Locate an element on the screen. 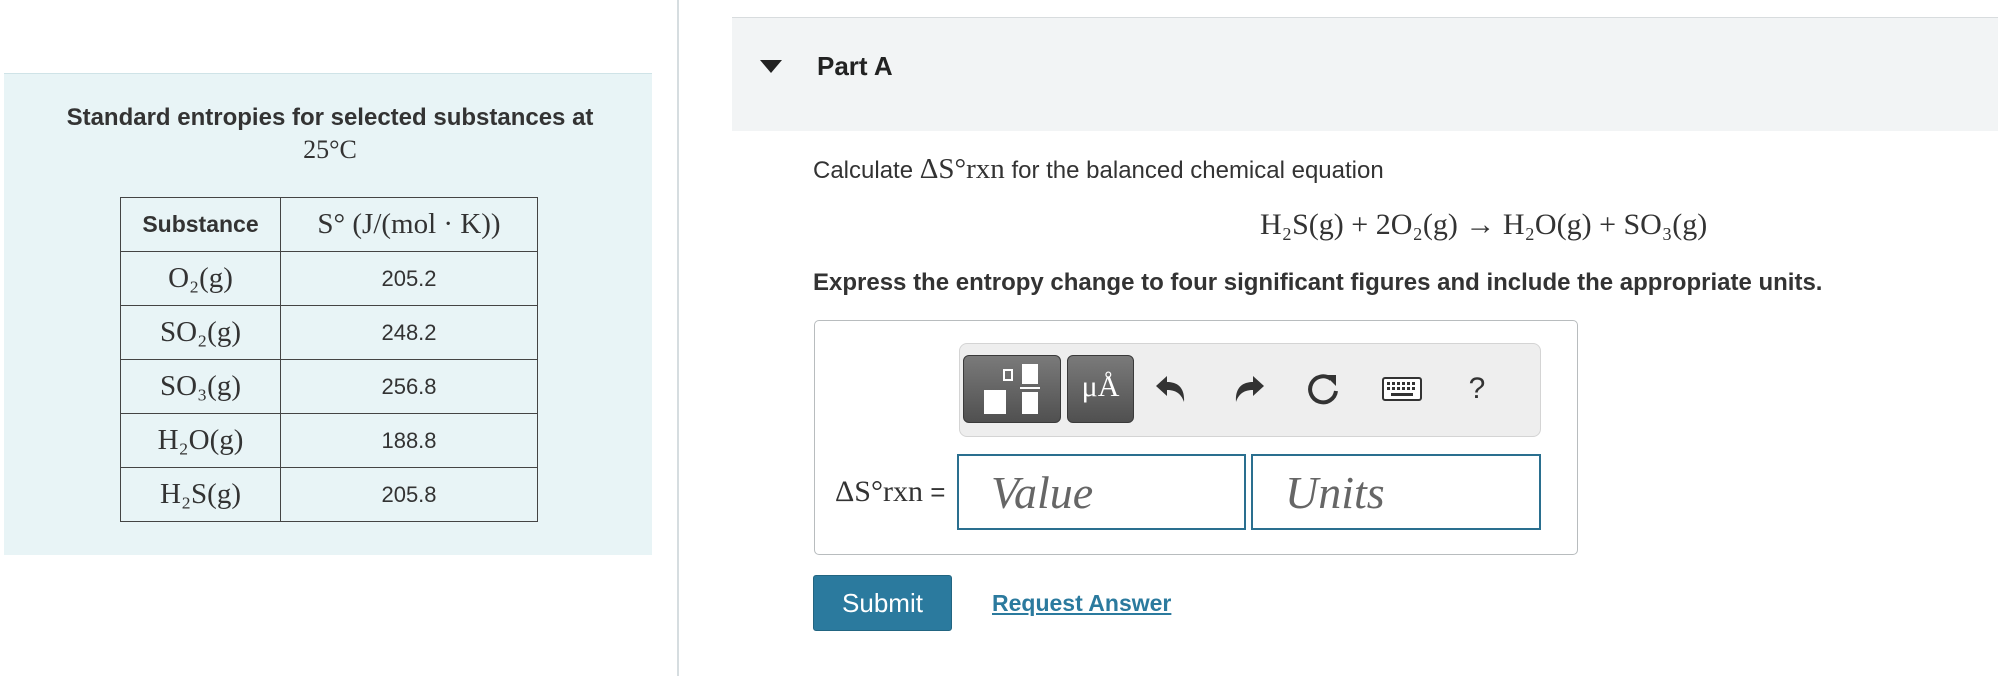  templates-button is located at coordinates (1012, 389).